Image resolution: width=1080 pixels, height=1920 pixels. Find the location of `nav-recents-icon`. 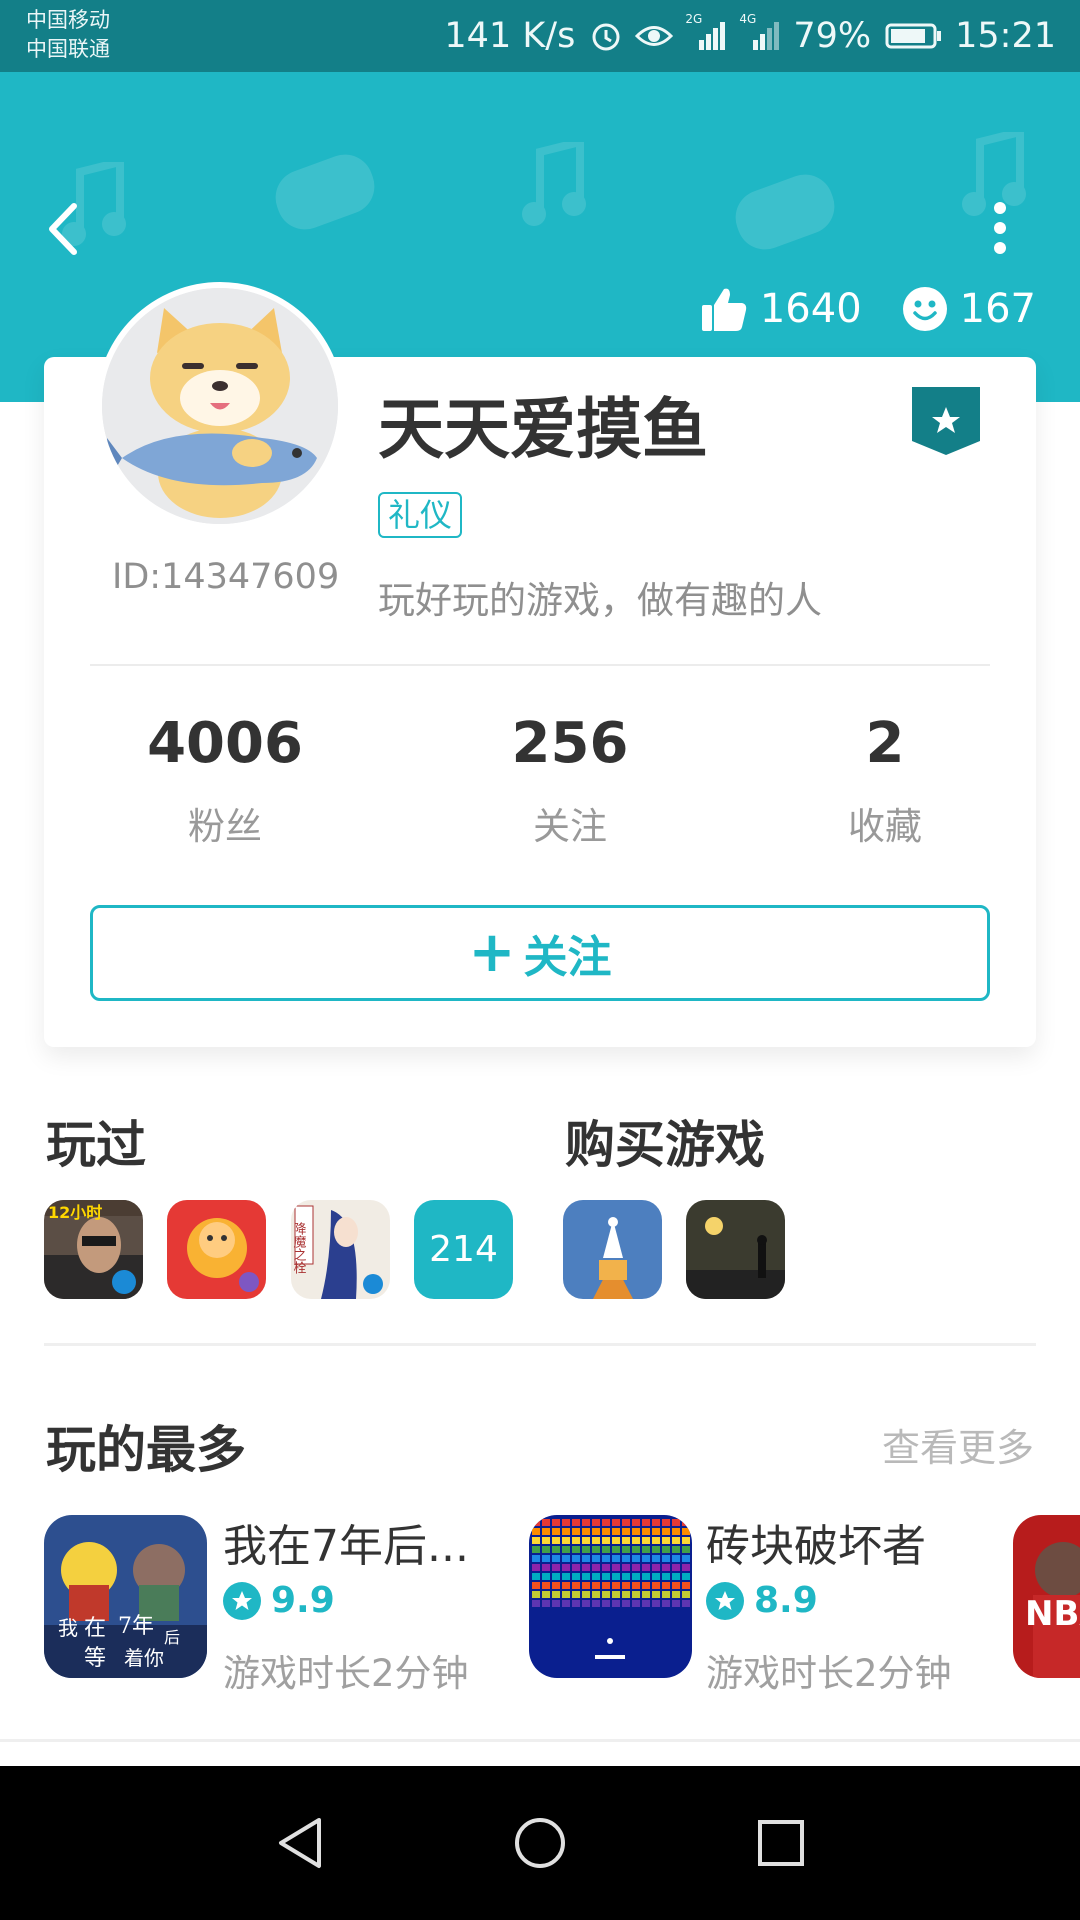

nav-recents-icon is located at coordinates (781, 1843).